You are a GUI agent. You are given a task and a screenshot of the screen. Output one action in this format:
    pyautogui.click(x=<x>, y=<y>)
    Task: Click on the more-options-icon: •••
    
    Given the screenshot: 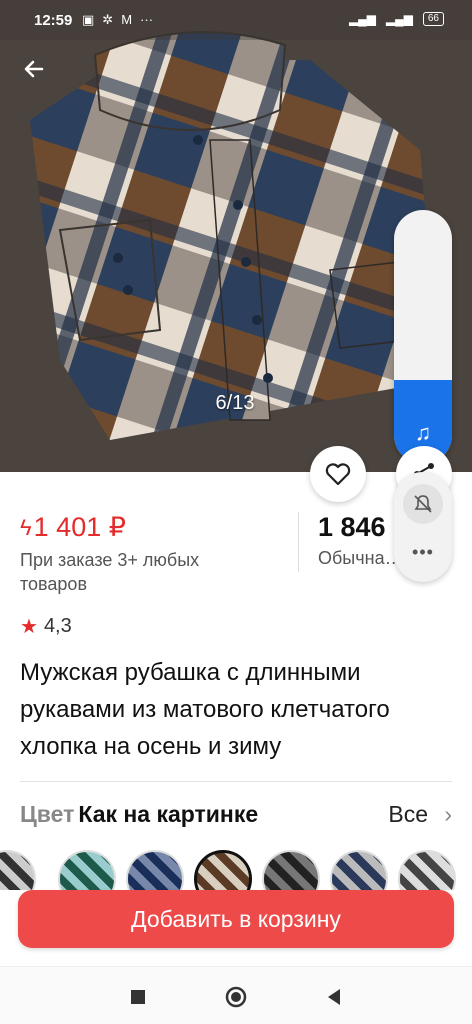 What is the action you would take?
    pyautogui.click(x=423, y=552)
    